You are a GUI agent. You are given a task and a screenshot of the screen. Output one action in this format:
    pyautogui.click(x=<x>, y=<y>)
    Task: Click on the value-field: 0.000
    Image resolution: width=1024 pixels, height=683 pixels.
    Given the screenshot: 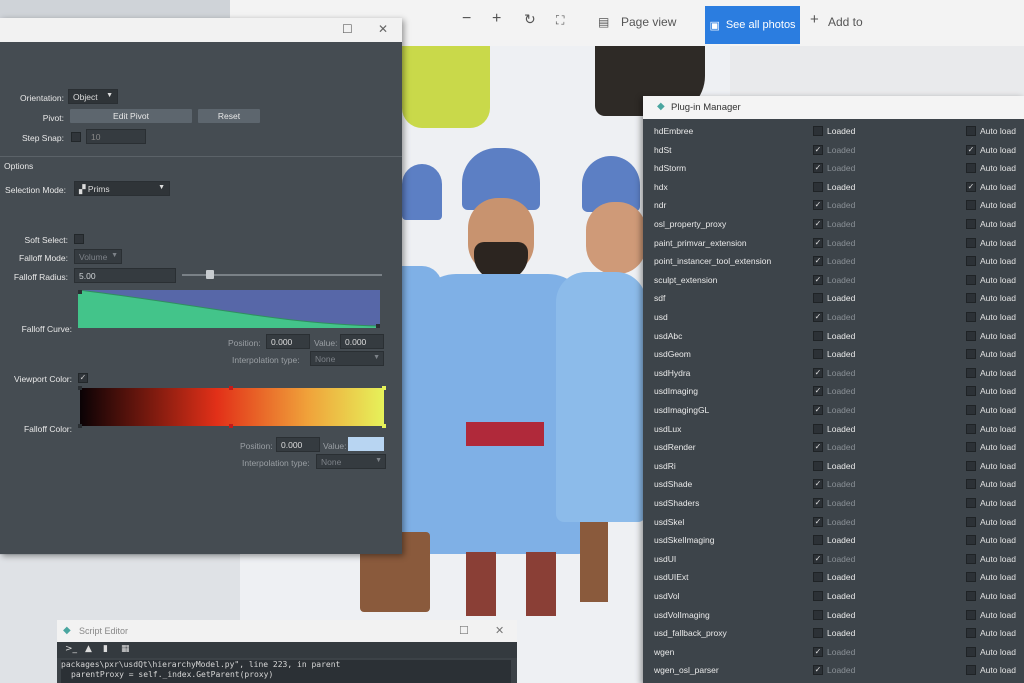 What is the action you would take?
    pyautogui.click(x=362, y=341)
    